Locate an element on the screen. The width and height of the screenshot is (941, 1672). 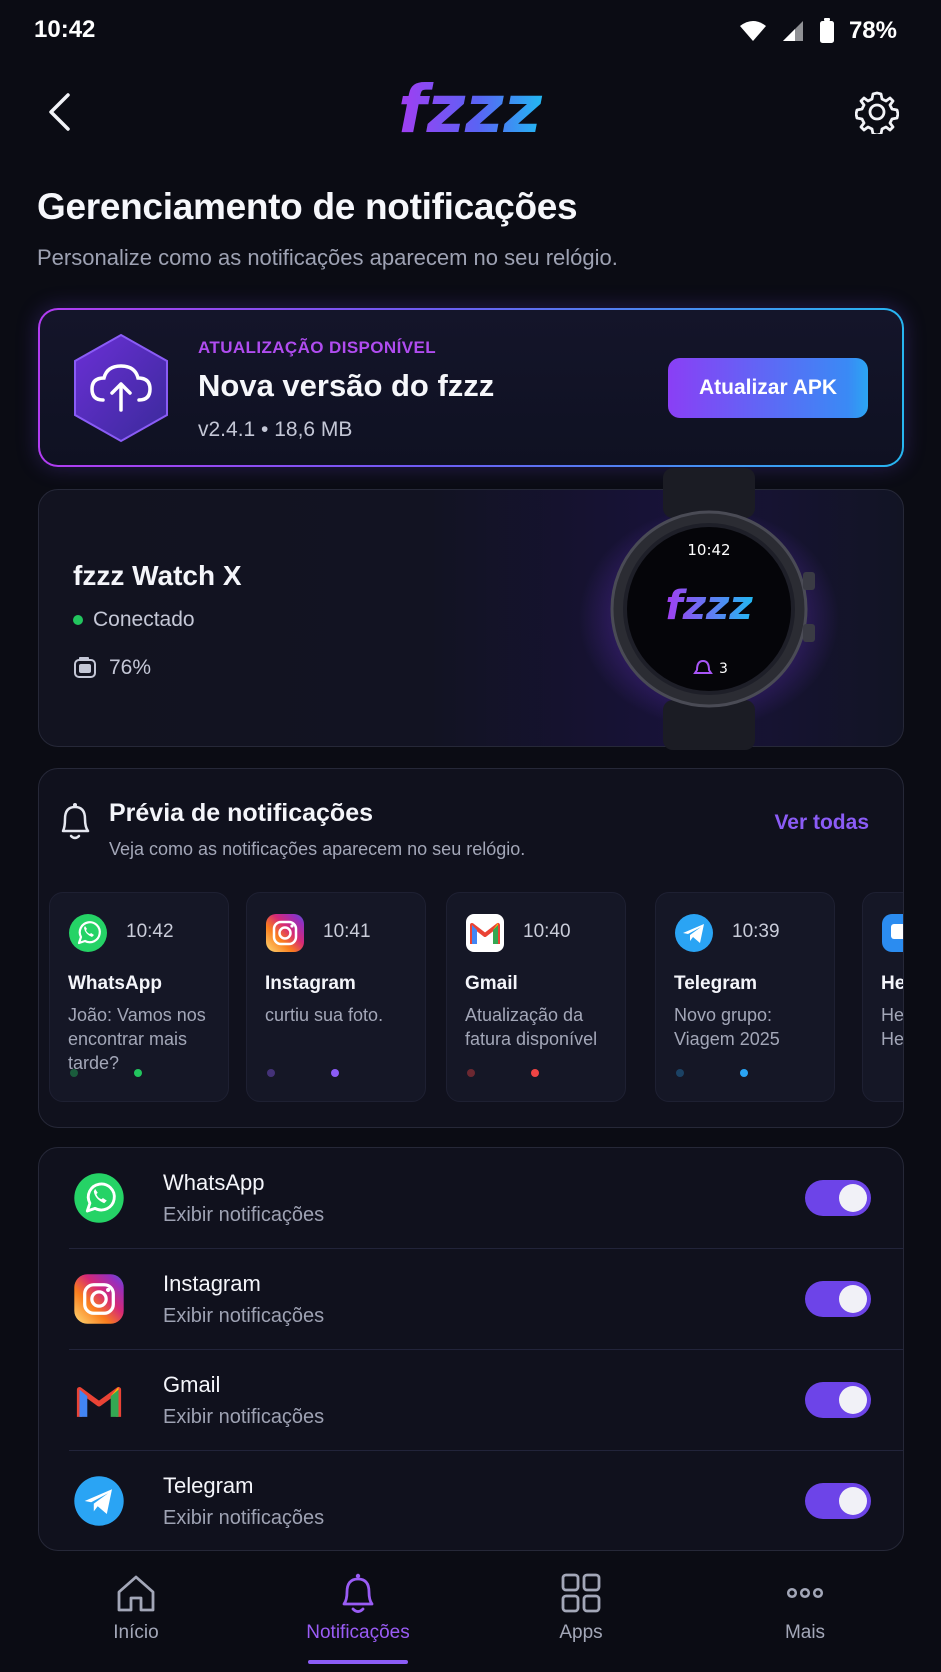
app-row-instagram: Instagram Exibir notificações is located at coordinates (471, 1299).